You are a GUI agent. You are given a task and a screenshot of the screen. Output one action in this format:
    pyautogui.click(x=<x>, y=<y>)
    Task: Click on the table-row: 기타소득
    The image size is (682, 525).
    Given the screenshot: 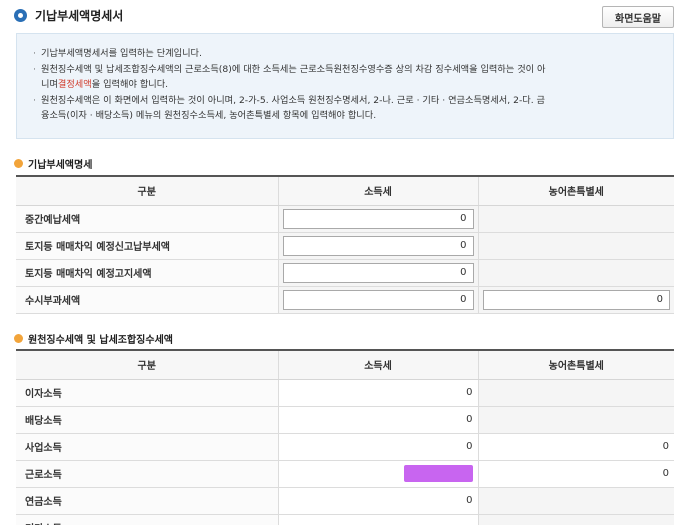 What is the action you would take?
    pyautogui.click(x=345, y=519)
    